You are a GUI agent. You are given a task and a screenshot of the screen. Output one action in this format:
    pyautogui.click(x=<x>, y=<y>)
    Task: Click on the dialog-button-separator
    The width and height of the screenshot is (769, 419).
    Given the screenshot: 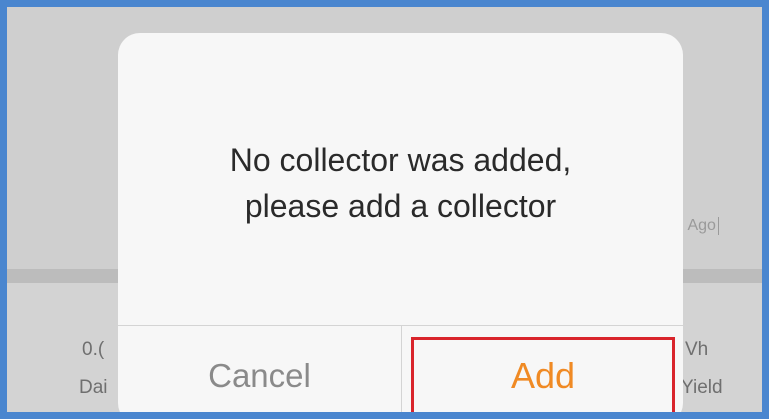 What is the action you would take?
    pyautogui.click(x=401, y=369)
    